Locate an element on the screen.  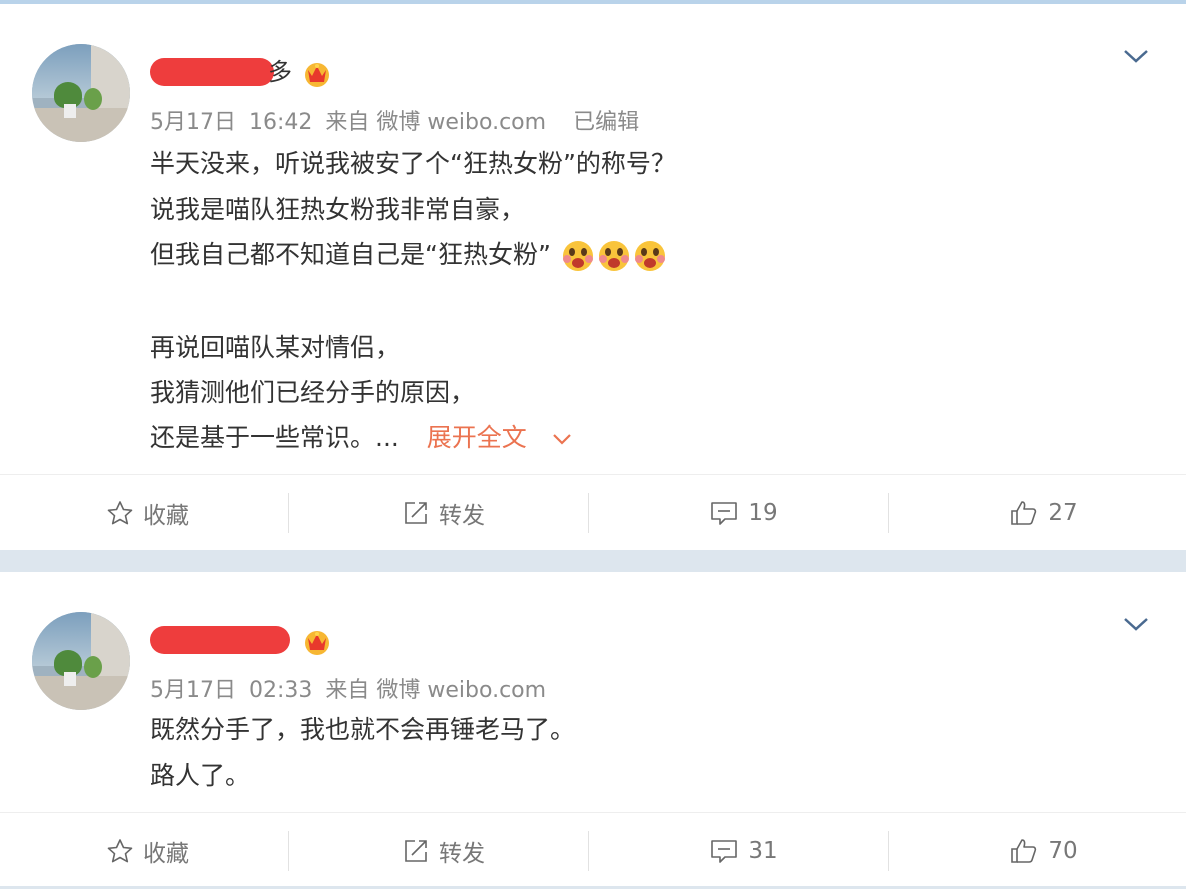
post-text-line-last: 还是基于一些常识。... 展开全文 is located at coordinates (361, 438).